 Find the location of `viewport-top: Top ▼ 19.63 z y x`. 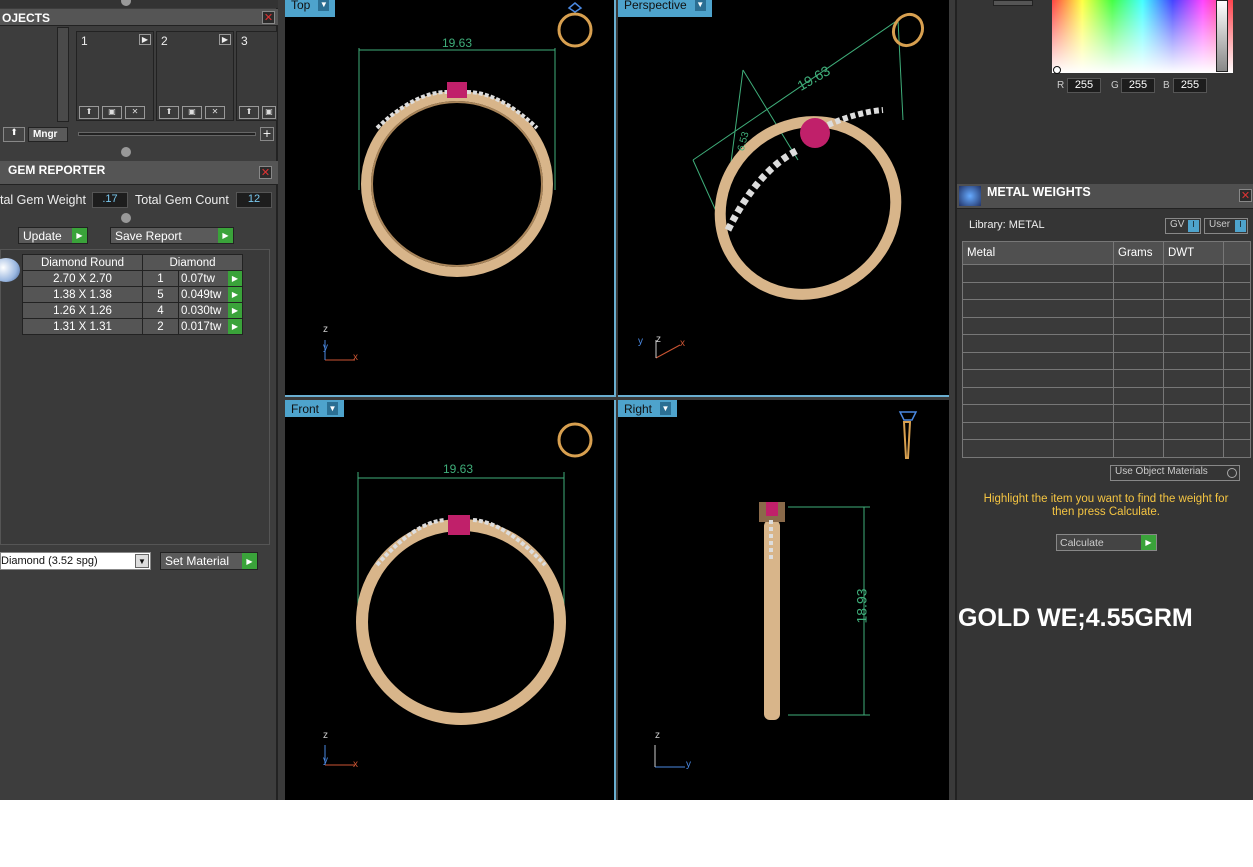

viewport-top: Top ▼ 19.63 z y x is located at coordinates (450, 198).